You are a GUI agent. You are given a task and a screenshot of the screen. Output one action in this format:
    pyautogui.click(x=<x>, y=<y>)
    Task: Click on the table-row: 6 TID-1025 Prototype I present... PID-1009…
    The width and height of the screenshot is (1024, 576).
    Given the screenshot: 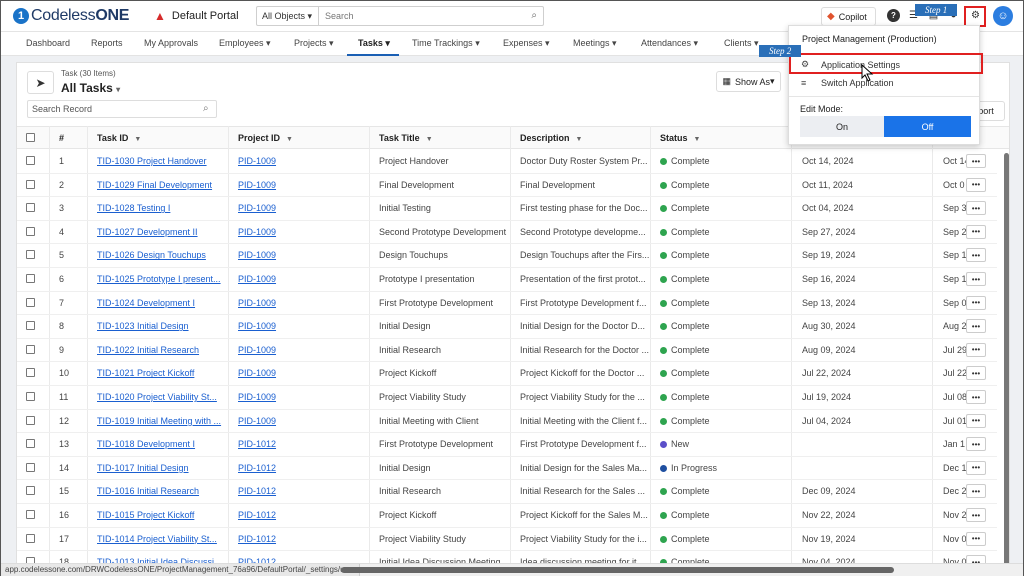 What is the action you would take?
    pyautogui.click(x=507, y=280)
    